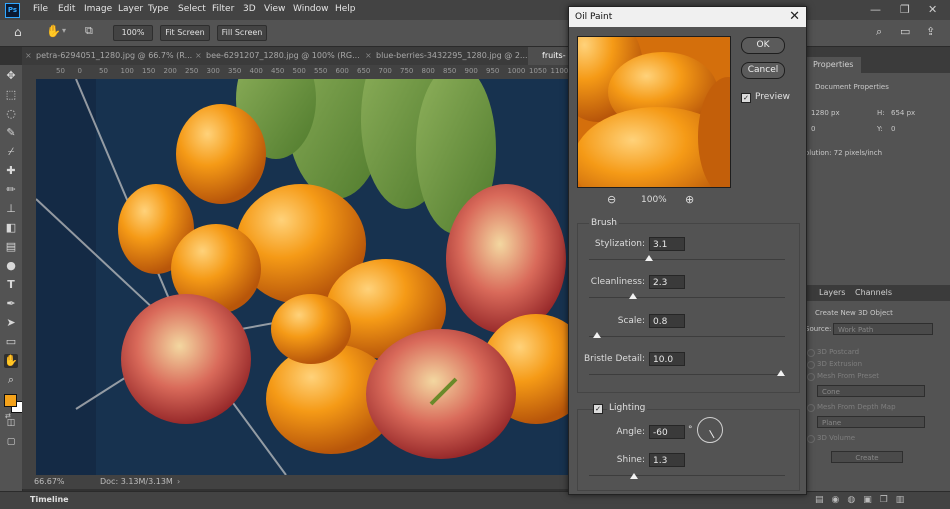 This screenshot has width=950, height=509. What do you see at coordinates (11, 76) in the screenshot?
I see `move-tool-icon: ✥` at bounding box center [11, 76].